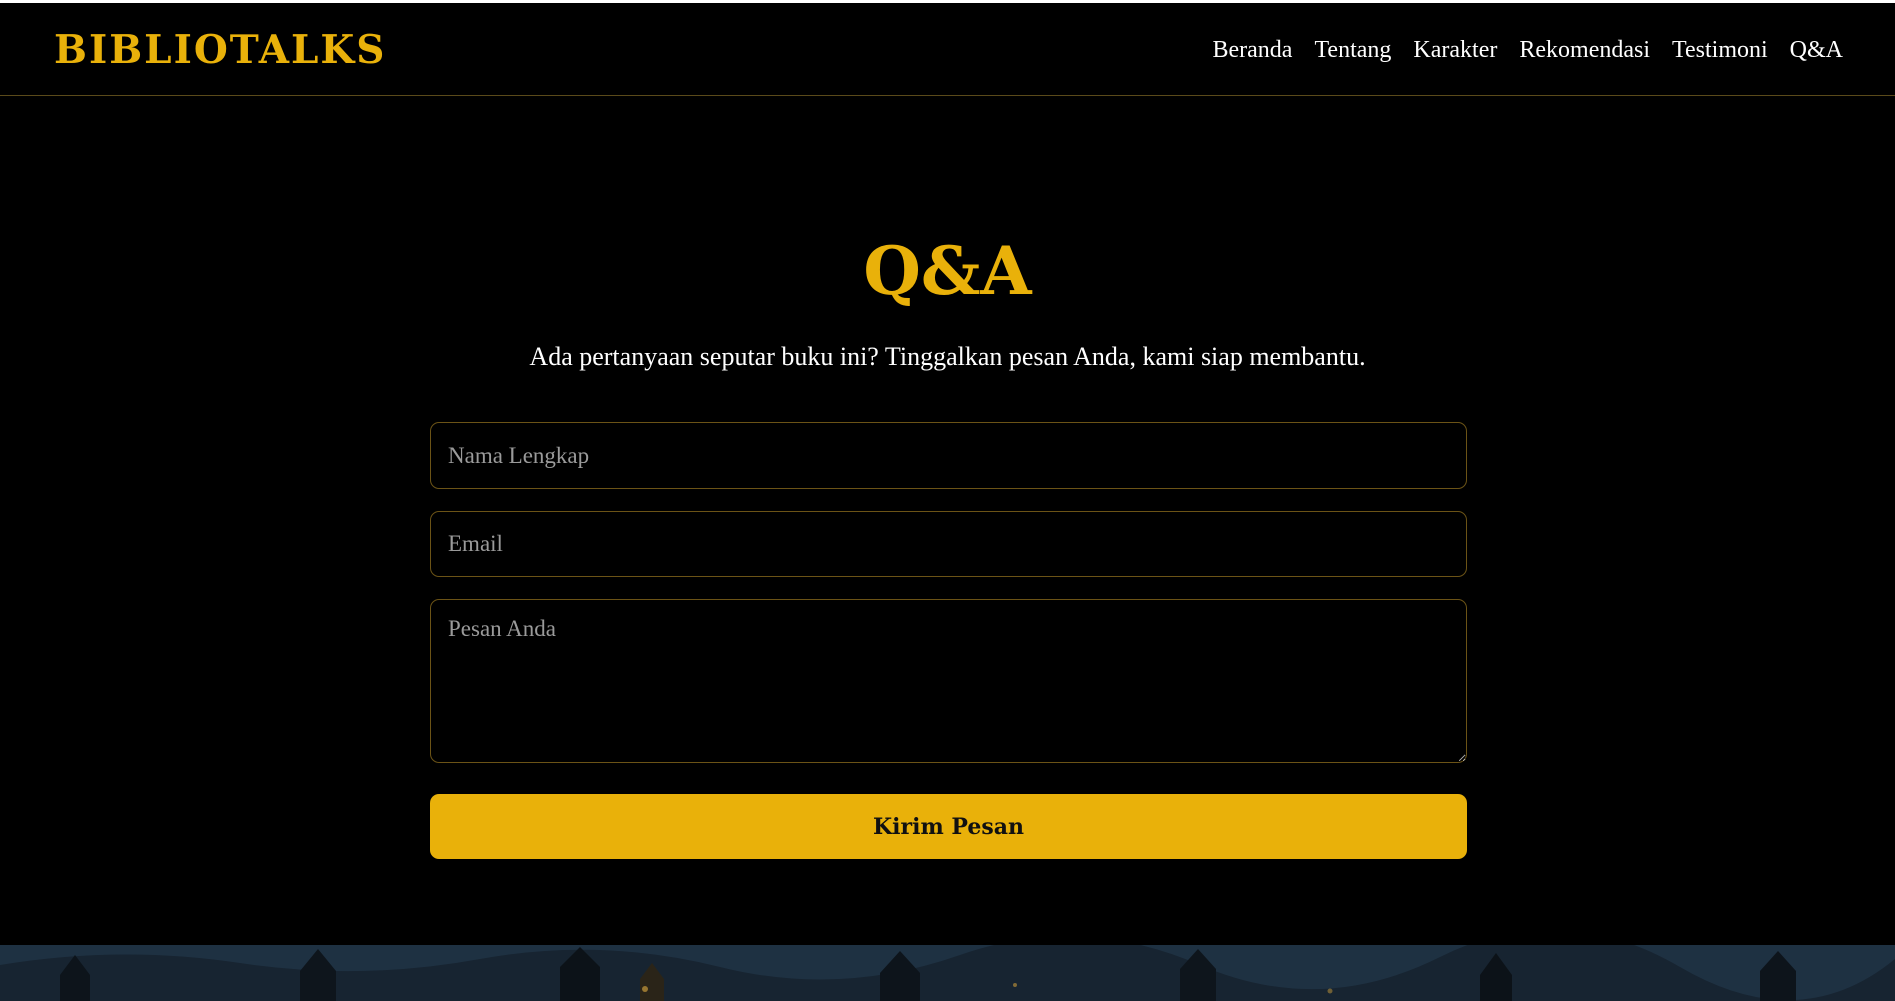 The image size is (1895, 1001). I want to click on nav-item-qa: Q&A, so click(1816, 50).